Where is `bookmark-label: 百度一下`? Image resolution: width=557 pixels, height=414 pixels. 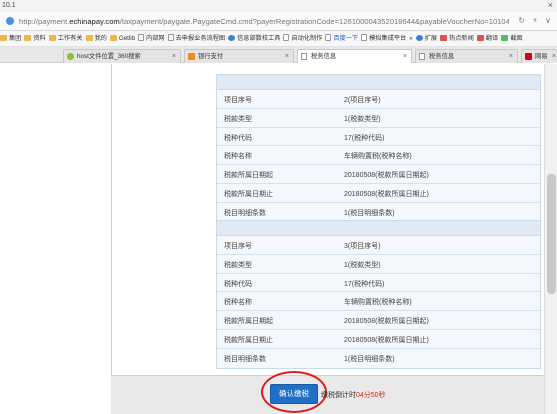
bookmark-label: 百度一下 is located at coordinates (346, 38).